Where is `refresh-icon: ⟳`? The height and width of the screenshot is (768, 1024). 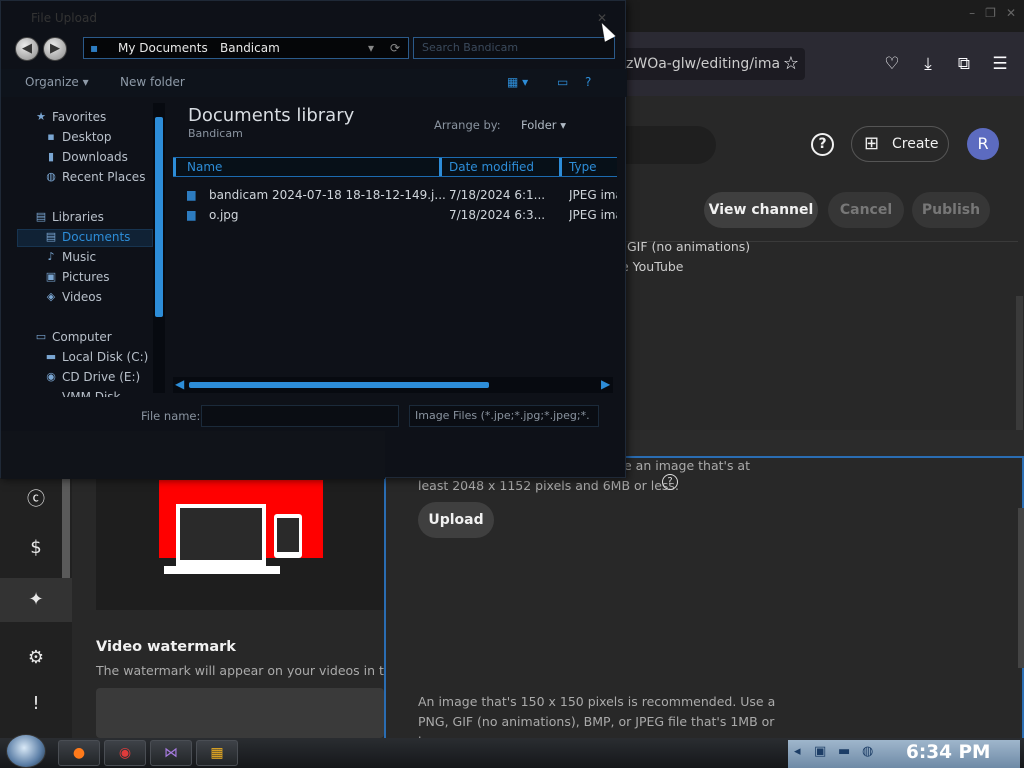
refresh-icon: ⟳ is located at coordinates (395, 48).